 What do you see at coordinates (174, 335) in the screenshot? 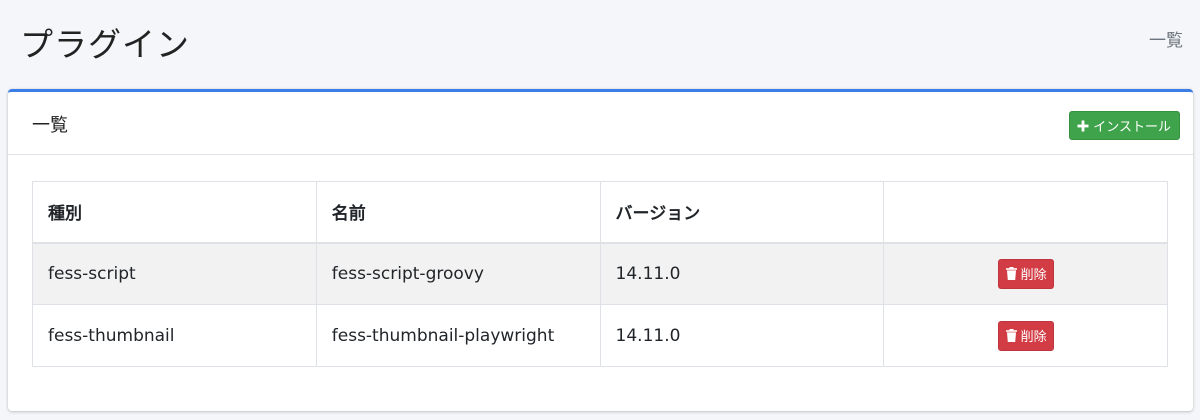
I see `cell-type: fess-thumbnail` at bounding box center [174, 335].